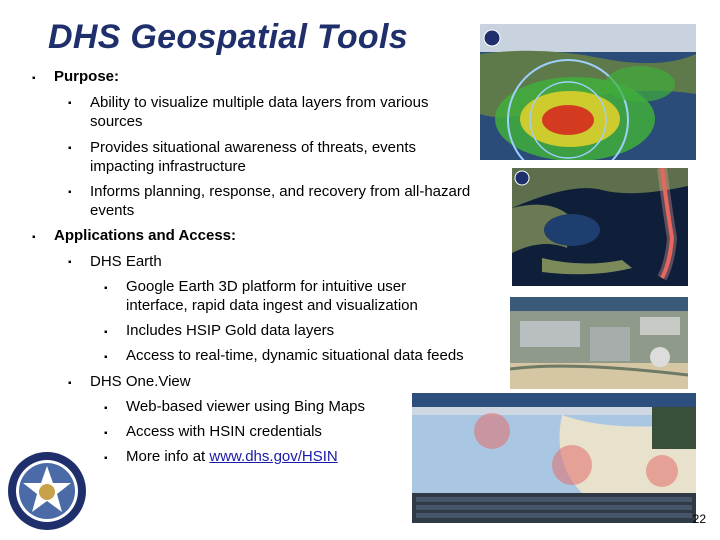  I want to click on slide-title: DHS Geospatial Tools, so click(228, 37).